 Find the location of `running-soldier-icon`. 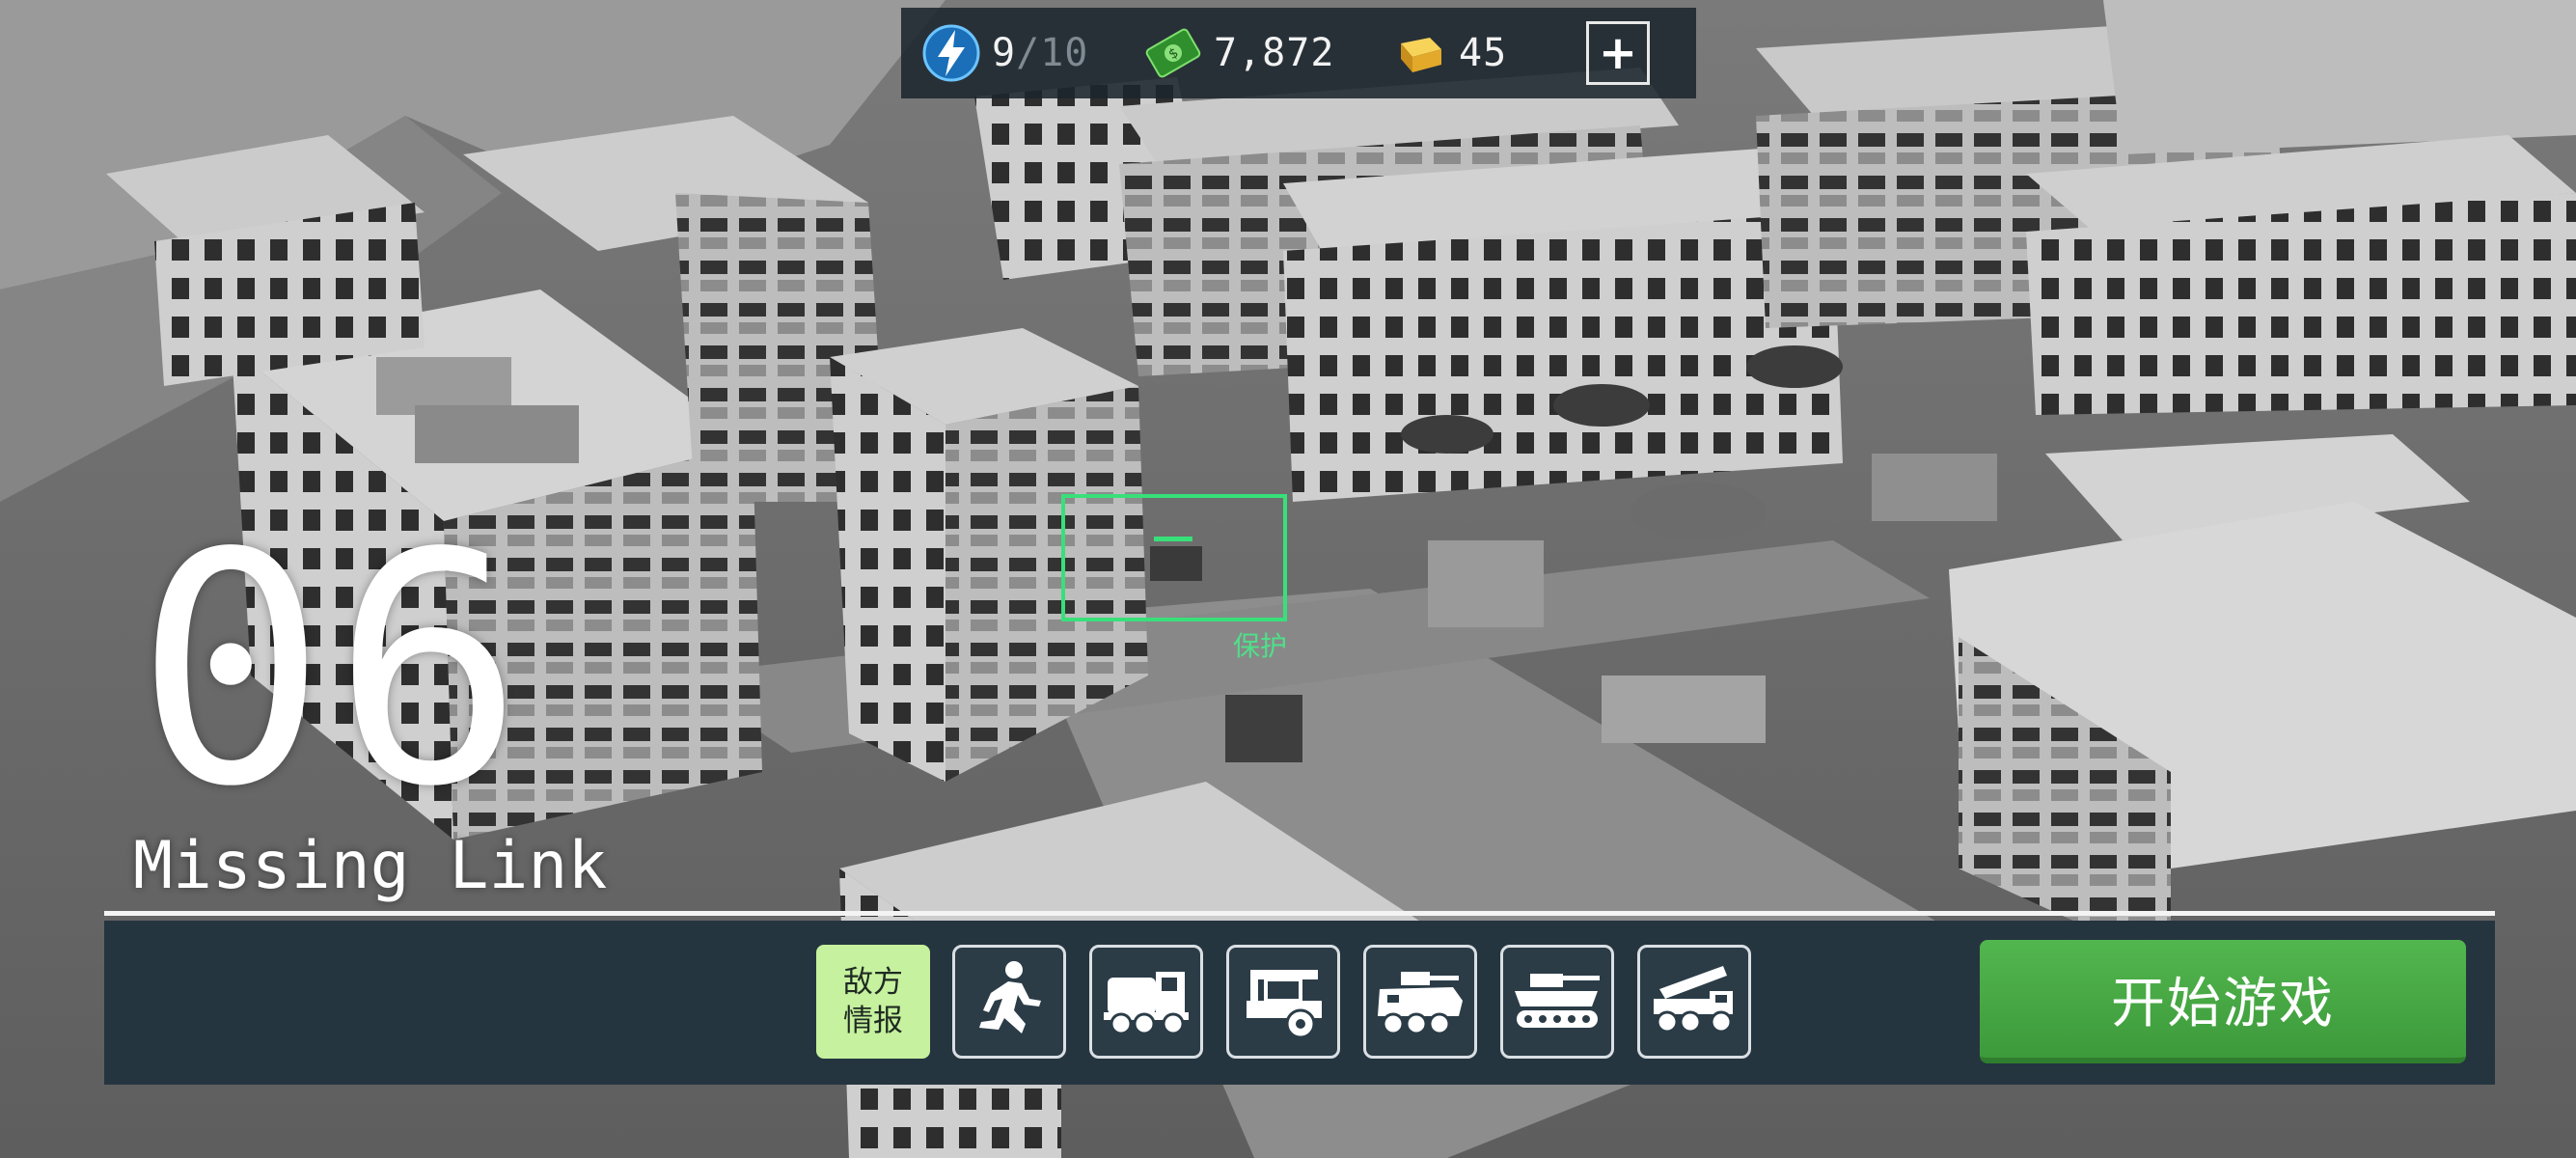

running-soldier-icon is located at coordinates (1010, 1001).